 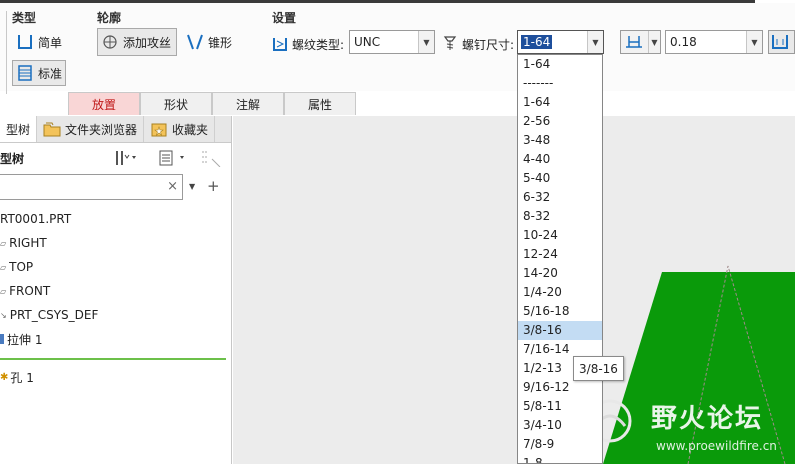 I want to click on depth-value: 0.18, so click(x=683, y=42).